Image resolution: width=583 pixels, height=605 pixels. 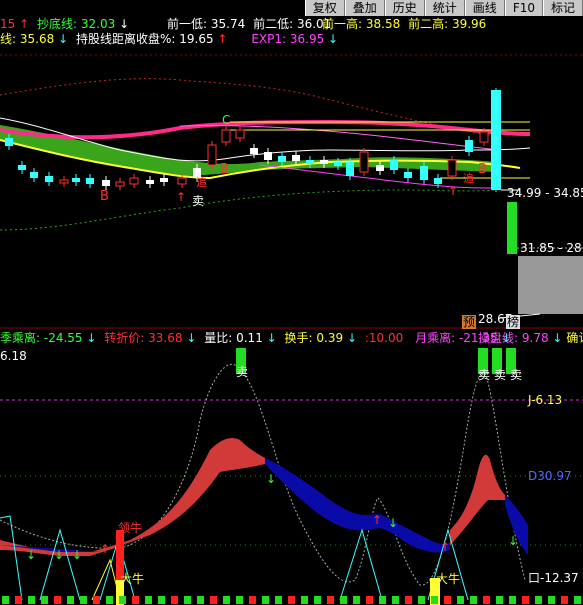 I want to click on sell-signal-3: 卖, so click(x=500, y=375).